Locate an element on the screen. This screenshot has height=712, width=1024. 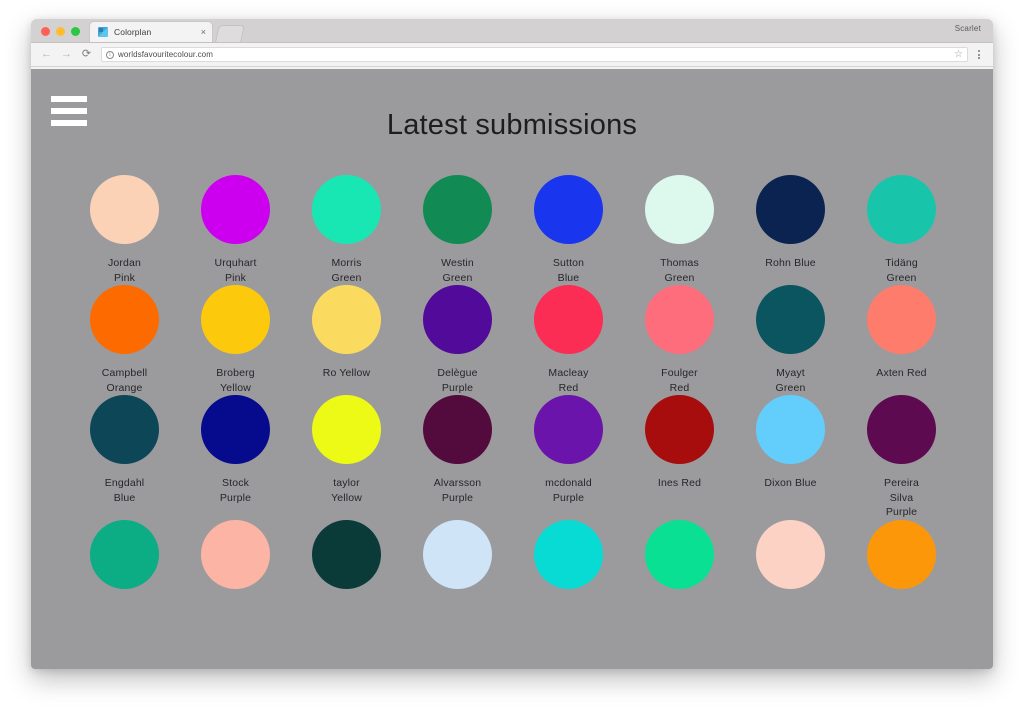
swatch-item: Engdahl Blue is located at coordinates (124, 457).